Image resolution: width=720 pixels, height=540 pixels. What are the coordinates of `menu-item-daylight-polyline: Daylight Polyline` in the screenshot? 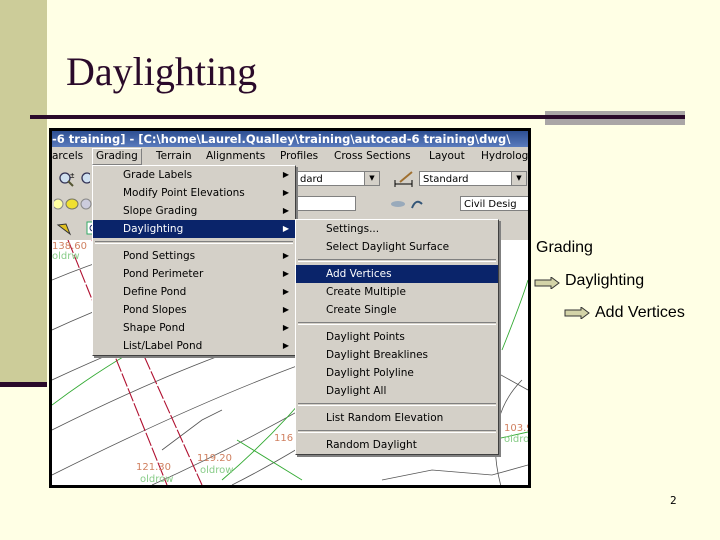 It's located at (397, 373).